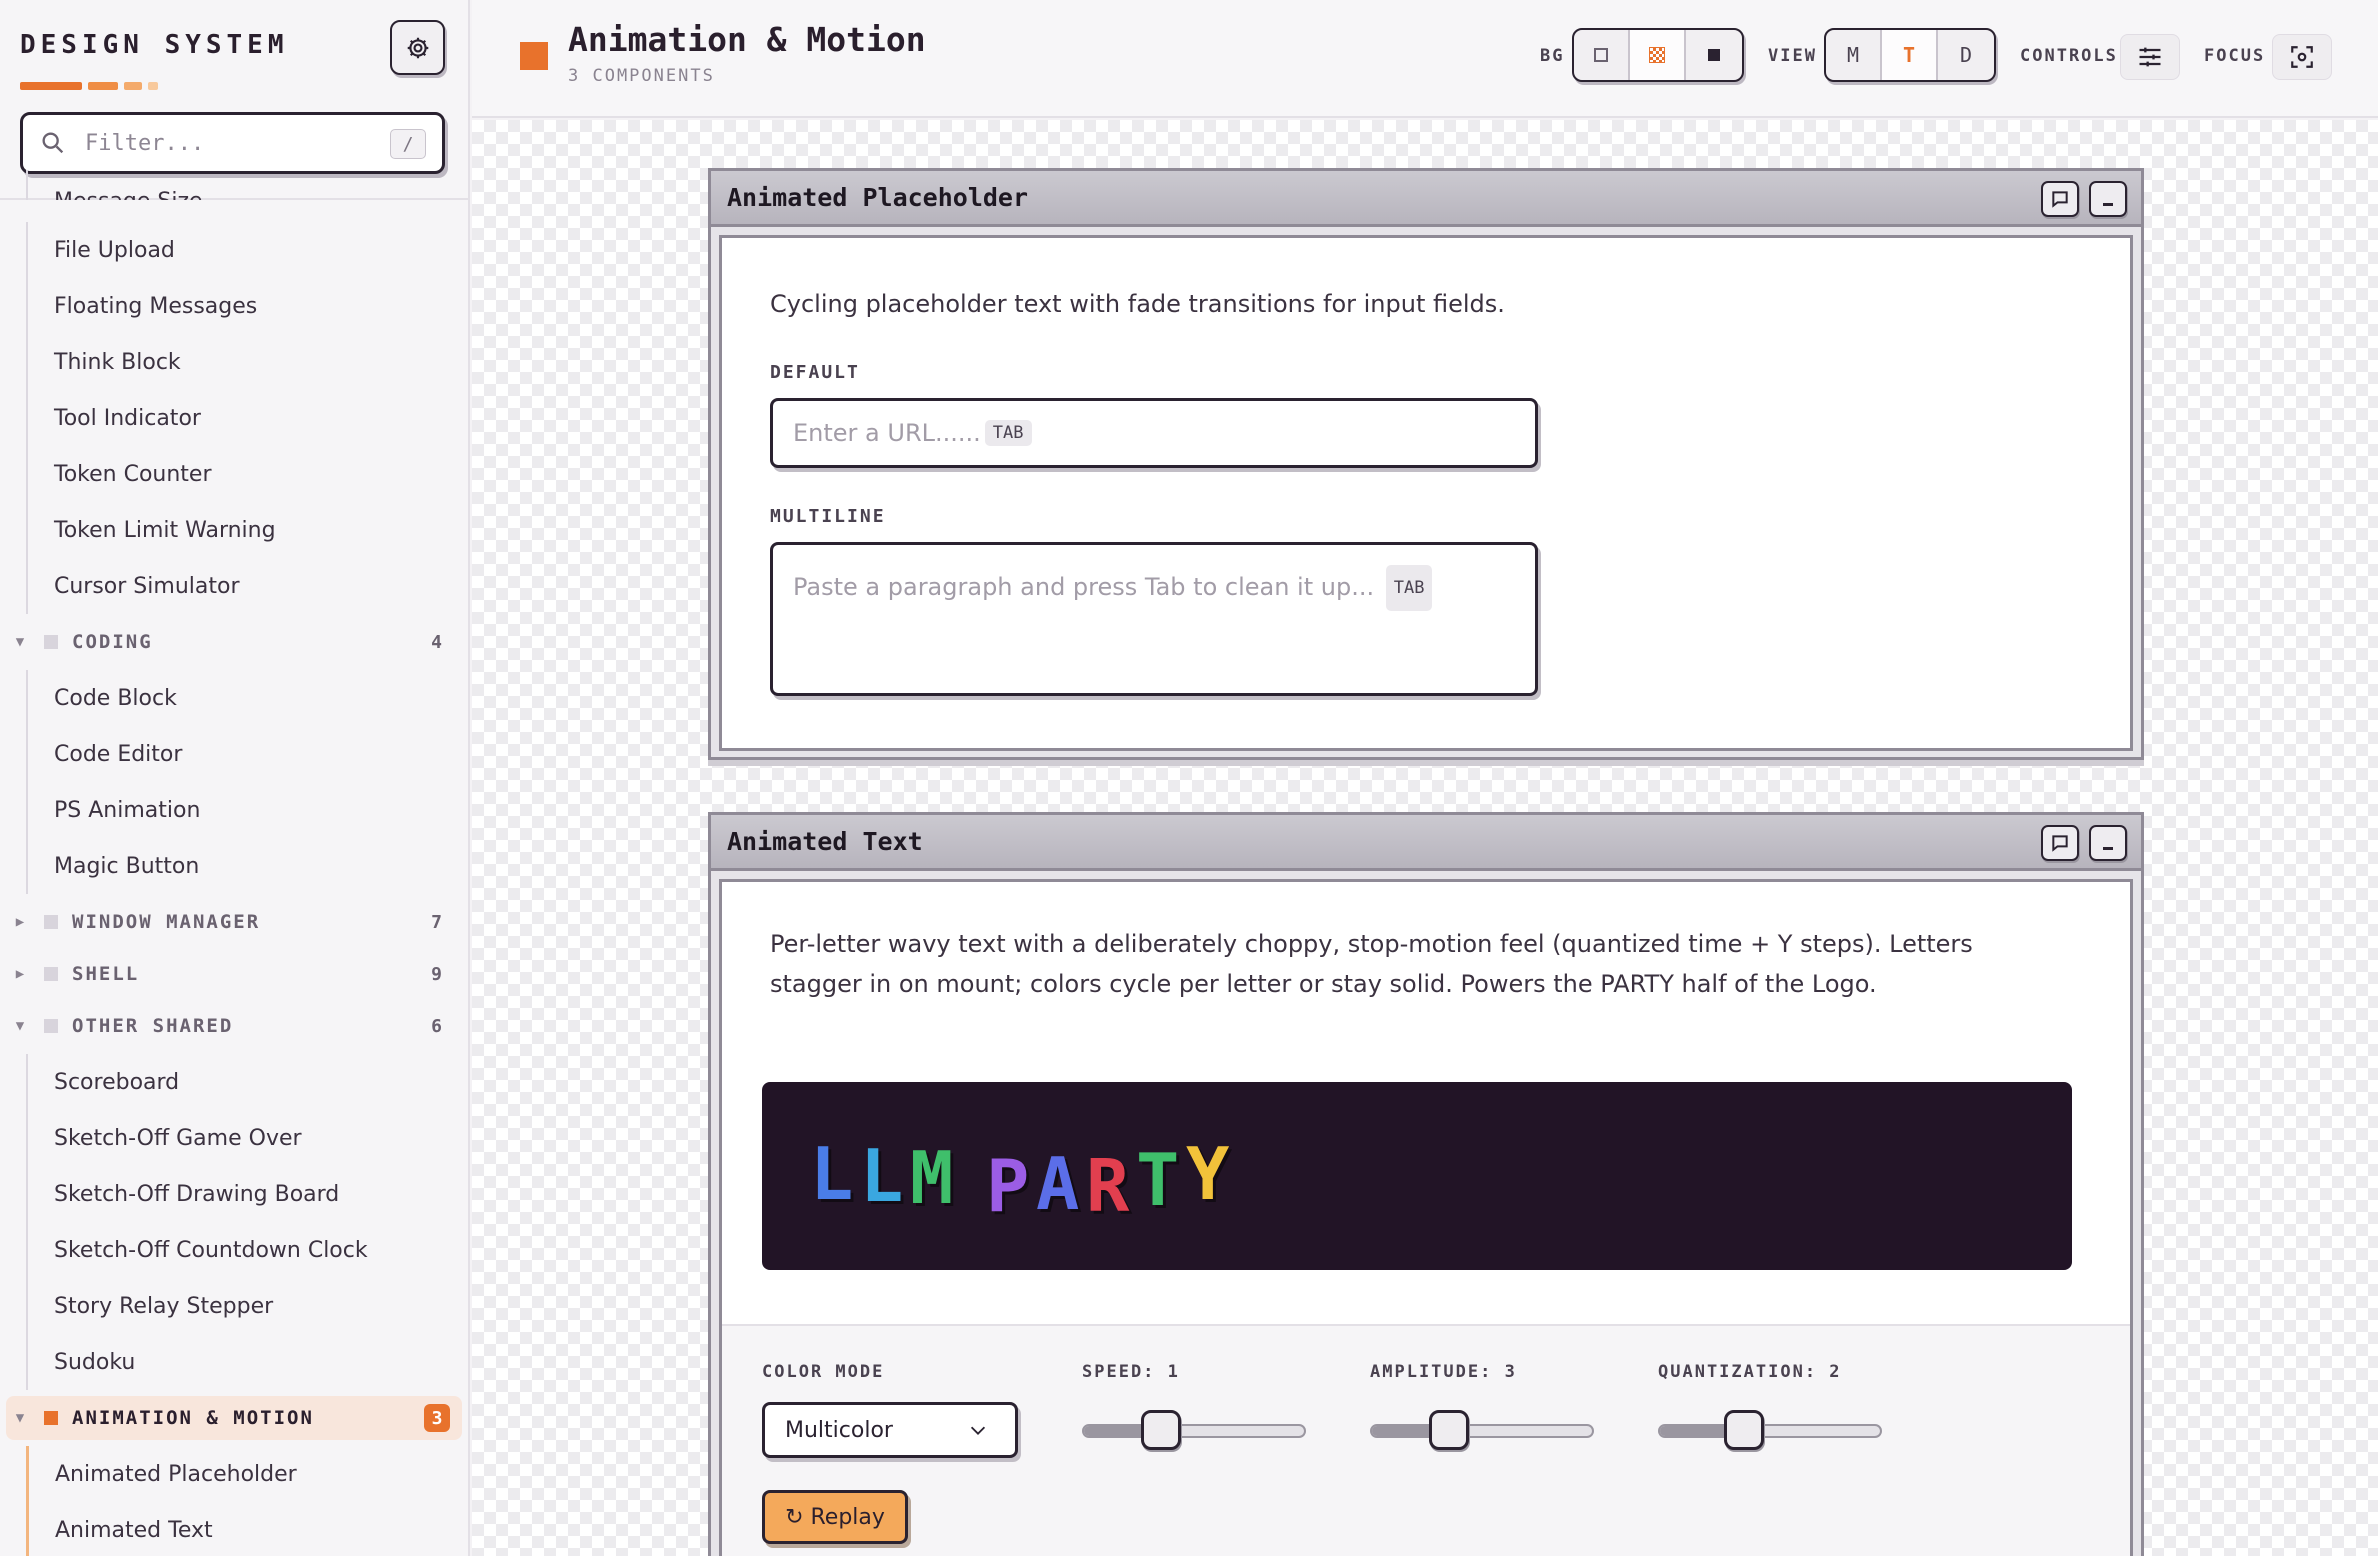 The height and width of the screenshot is (1556, 2378). What do you see at coordinates (1426, 843) in the screenshot?
I see `window-titlebar: Animated Text` at bounding box center [1426, 843].